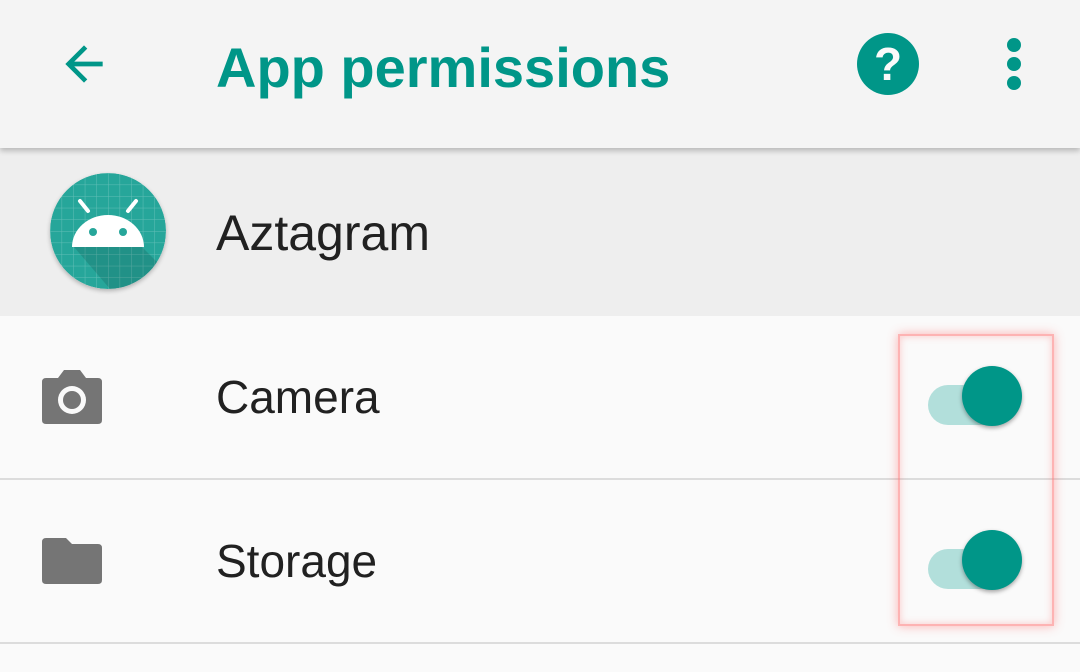  I want to click on more-vert-icon, so click(1014, 64).